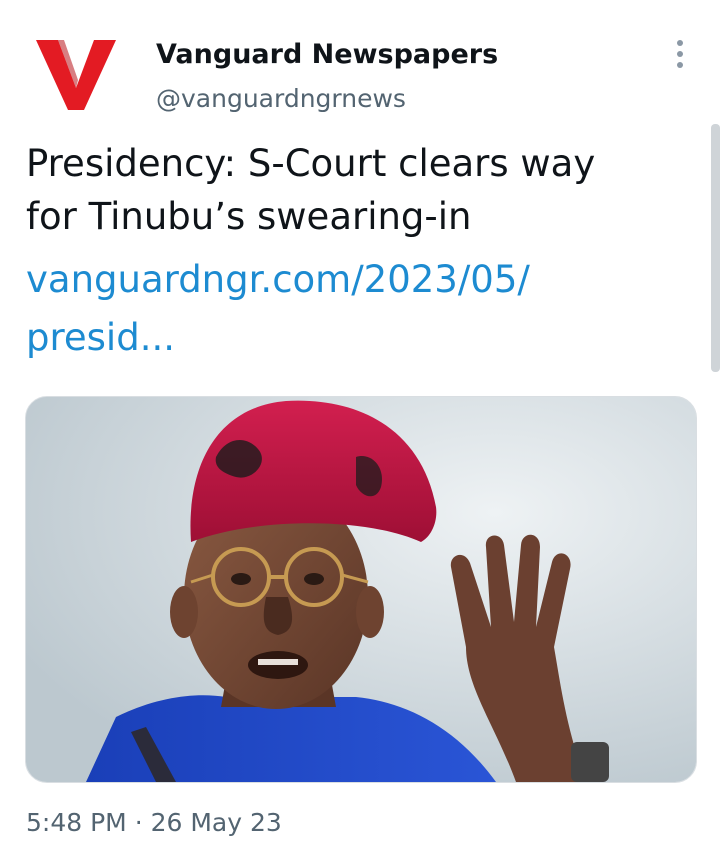 This screenshot has width=720, height=859. I want to click on scrollbar, so click(715, 248).